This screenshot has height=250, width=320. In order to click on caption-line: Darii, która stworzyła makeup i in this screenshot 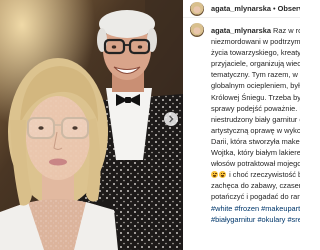, I will do `click(255, 141)`.